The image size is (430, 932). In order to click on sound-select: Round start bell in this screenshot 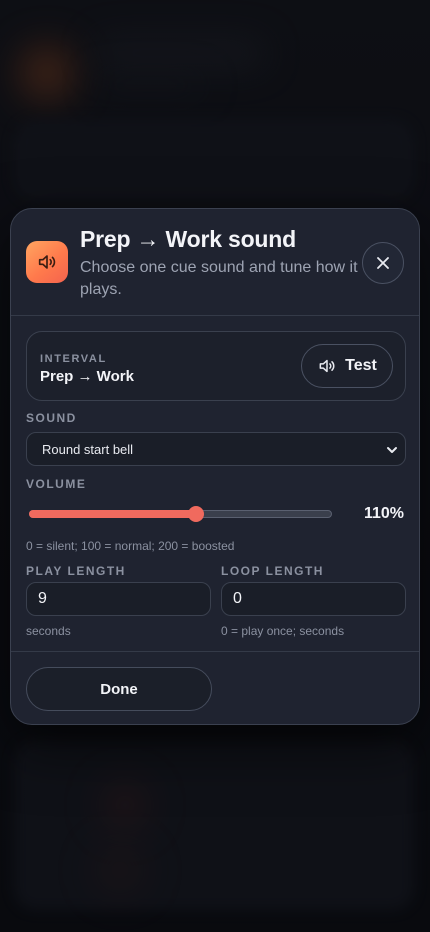, I will do `click(216, 449)`.